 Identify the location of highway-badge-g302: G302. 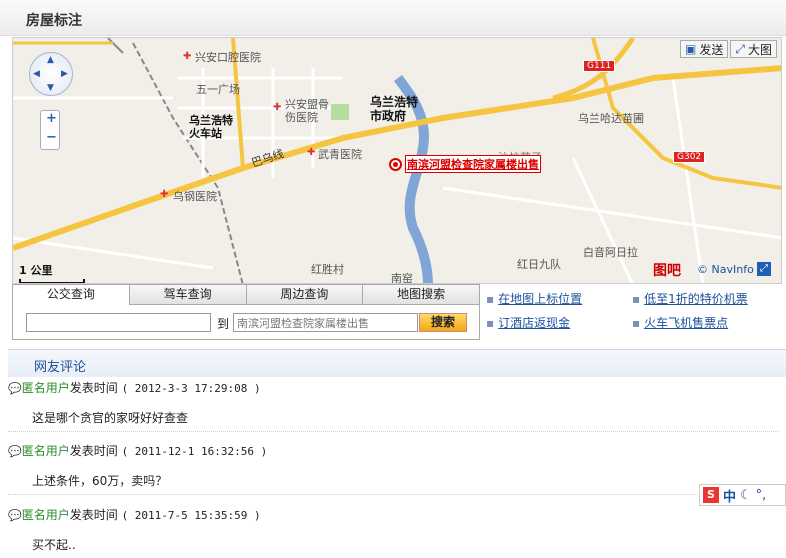
(689, 157).